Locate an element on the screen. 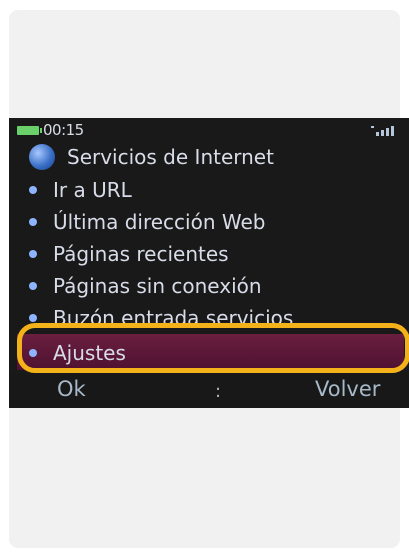 The height and width of the screenshot is (558, 409). softkey-center: : is located at coordinates (218, 391).